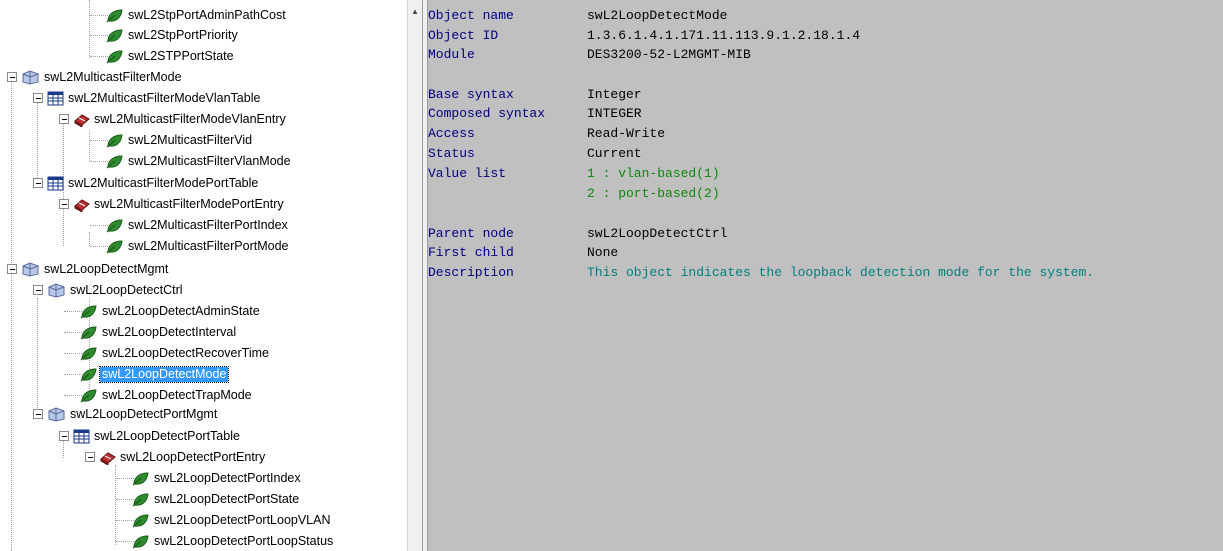 The width and height of the screenshot is (1223, 551). I want to click on status-value: Current, so click(614, 153).